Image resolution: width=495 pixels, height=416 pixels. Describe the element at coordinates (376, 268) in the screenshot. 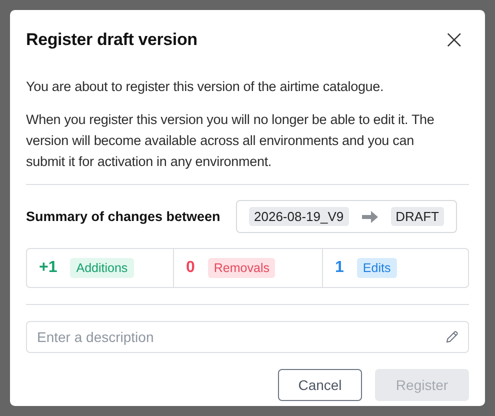

I see `change-chip: Edits` at that location.